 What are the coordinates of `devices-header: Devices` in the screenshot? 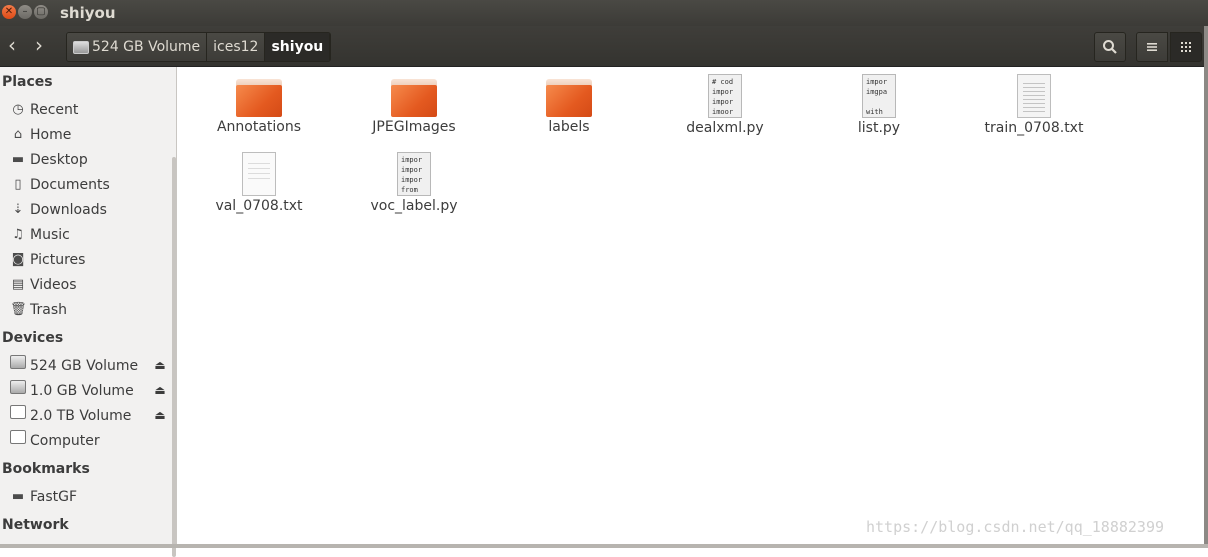 It's located at (33, 338).